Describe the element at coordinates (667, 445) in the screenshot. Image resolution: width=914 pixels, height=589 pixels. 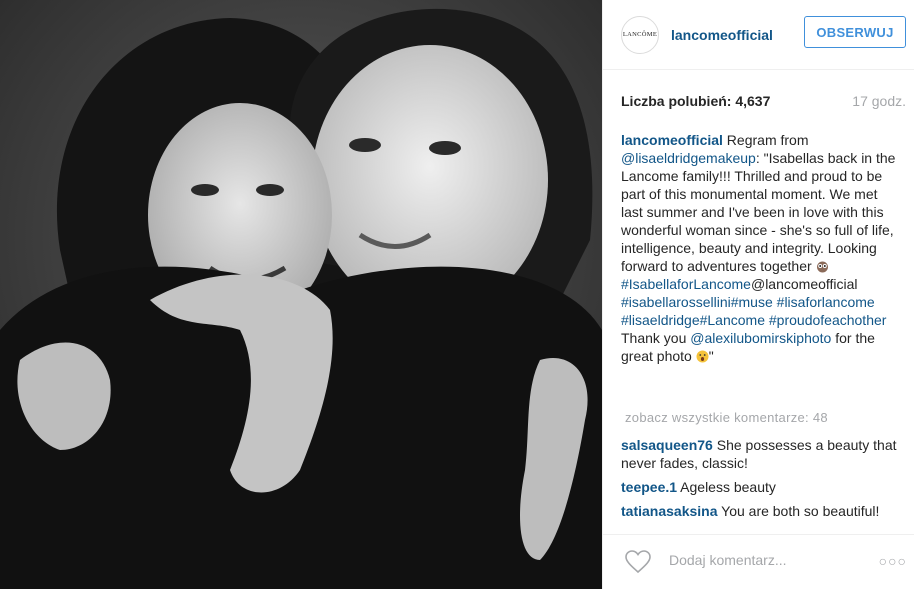
I see `comment-username: salsaqueen76` at that location.